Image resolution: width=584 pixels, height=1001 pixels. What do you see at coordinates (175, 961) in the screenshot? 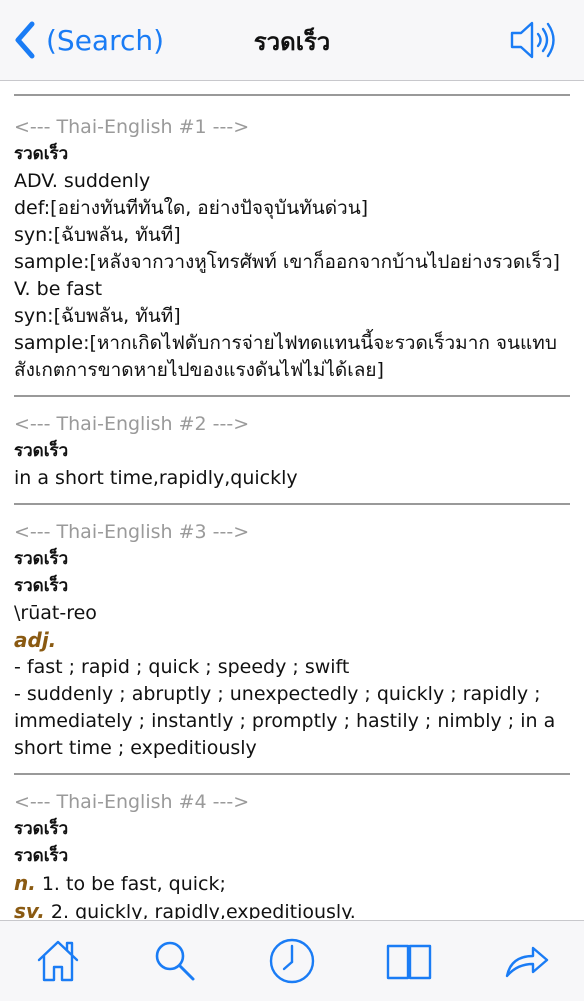
I see `search-icon` at bounding box center [175, 961].